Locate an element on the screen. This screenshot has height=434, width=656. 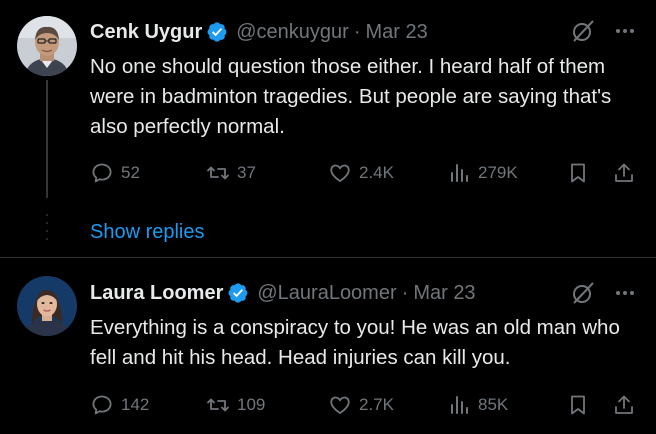
like-button: 2.4K is located at coordinates (361, 173).